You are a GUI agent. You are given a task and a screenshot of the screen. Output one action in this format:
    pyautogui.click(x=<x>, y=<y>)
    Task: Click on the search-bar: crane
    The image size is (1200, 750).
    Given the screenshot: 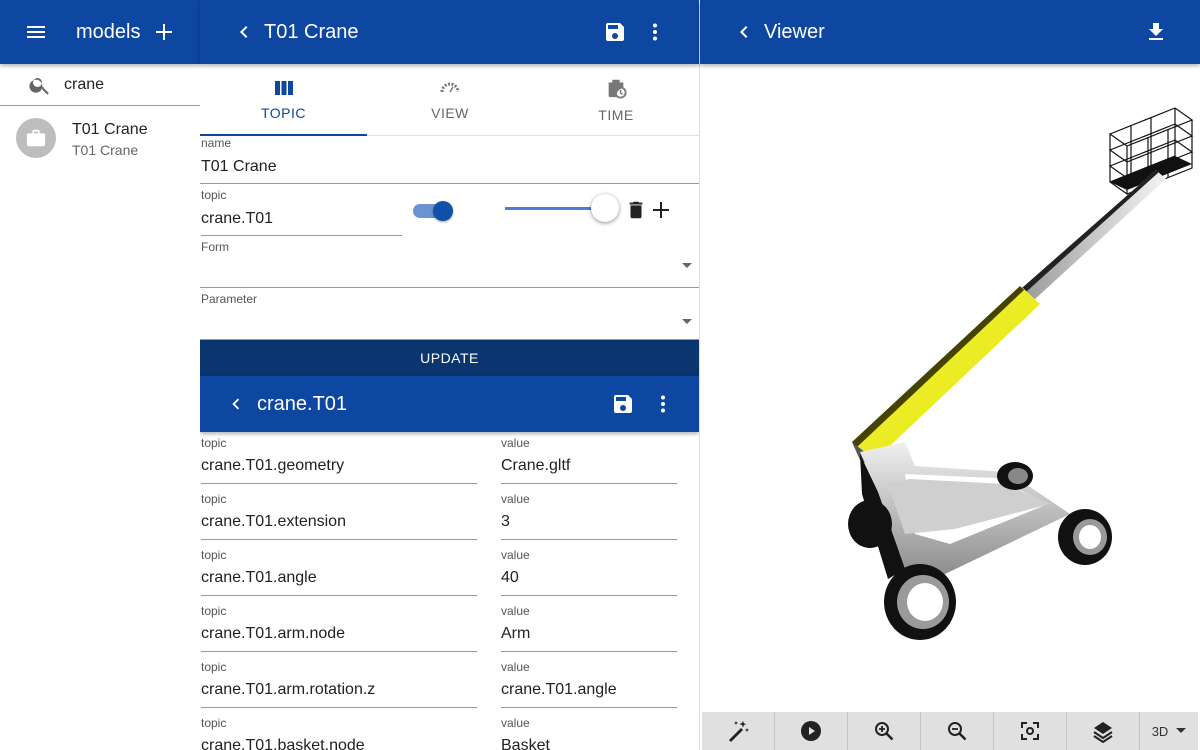 What is the action you would take?
    pyautogui.click(x=100, y=85)
    